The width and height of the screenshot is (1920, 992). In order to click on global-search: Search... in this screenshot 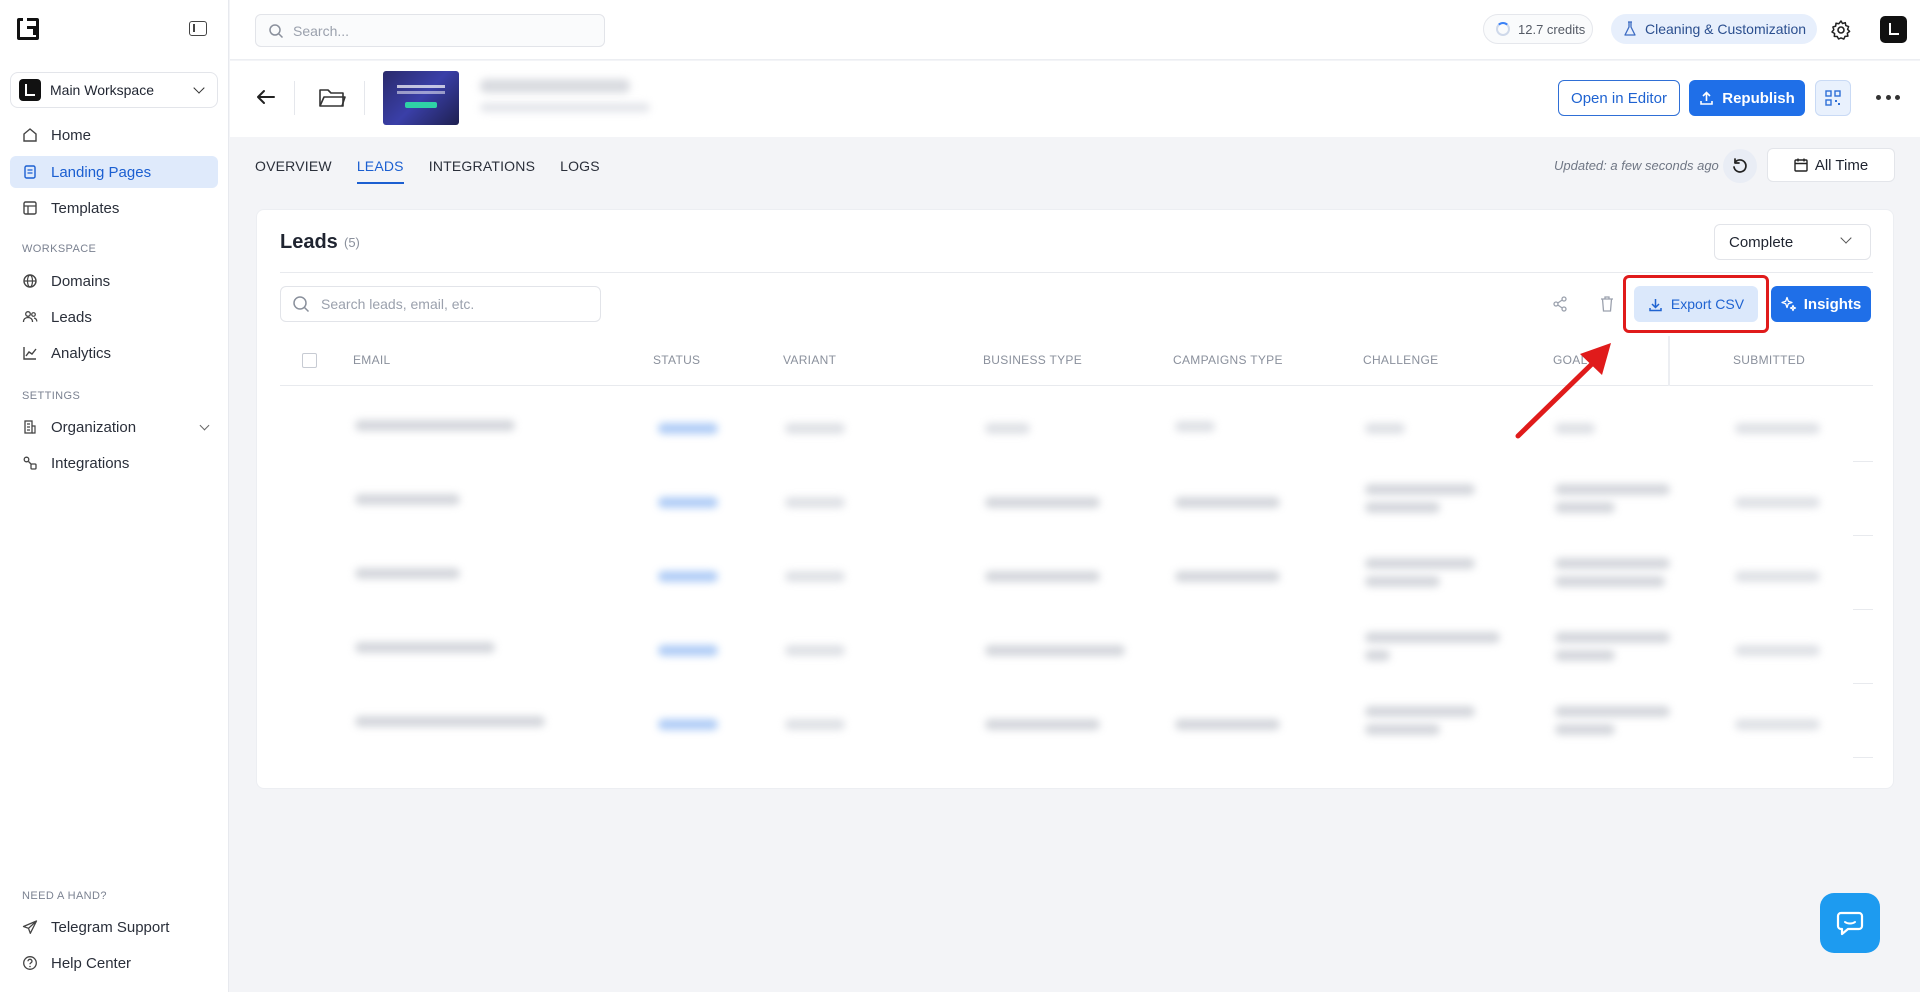, I will do `click(430, 30)`.